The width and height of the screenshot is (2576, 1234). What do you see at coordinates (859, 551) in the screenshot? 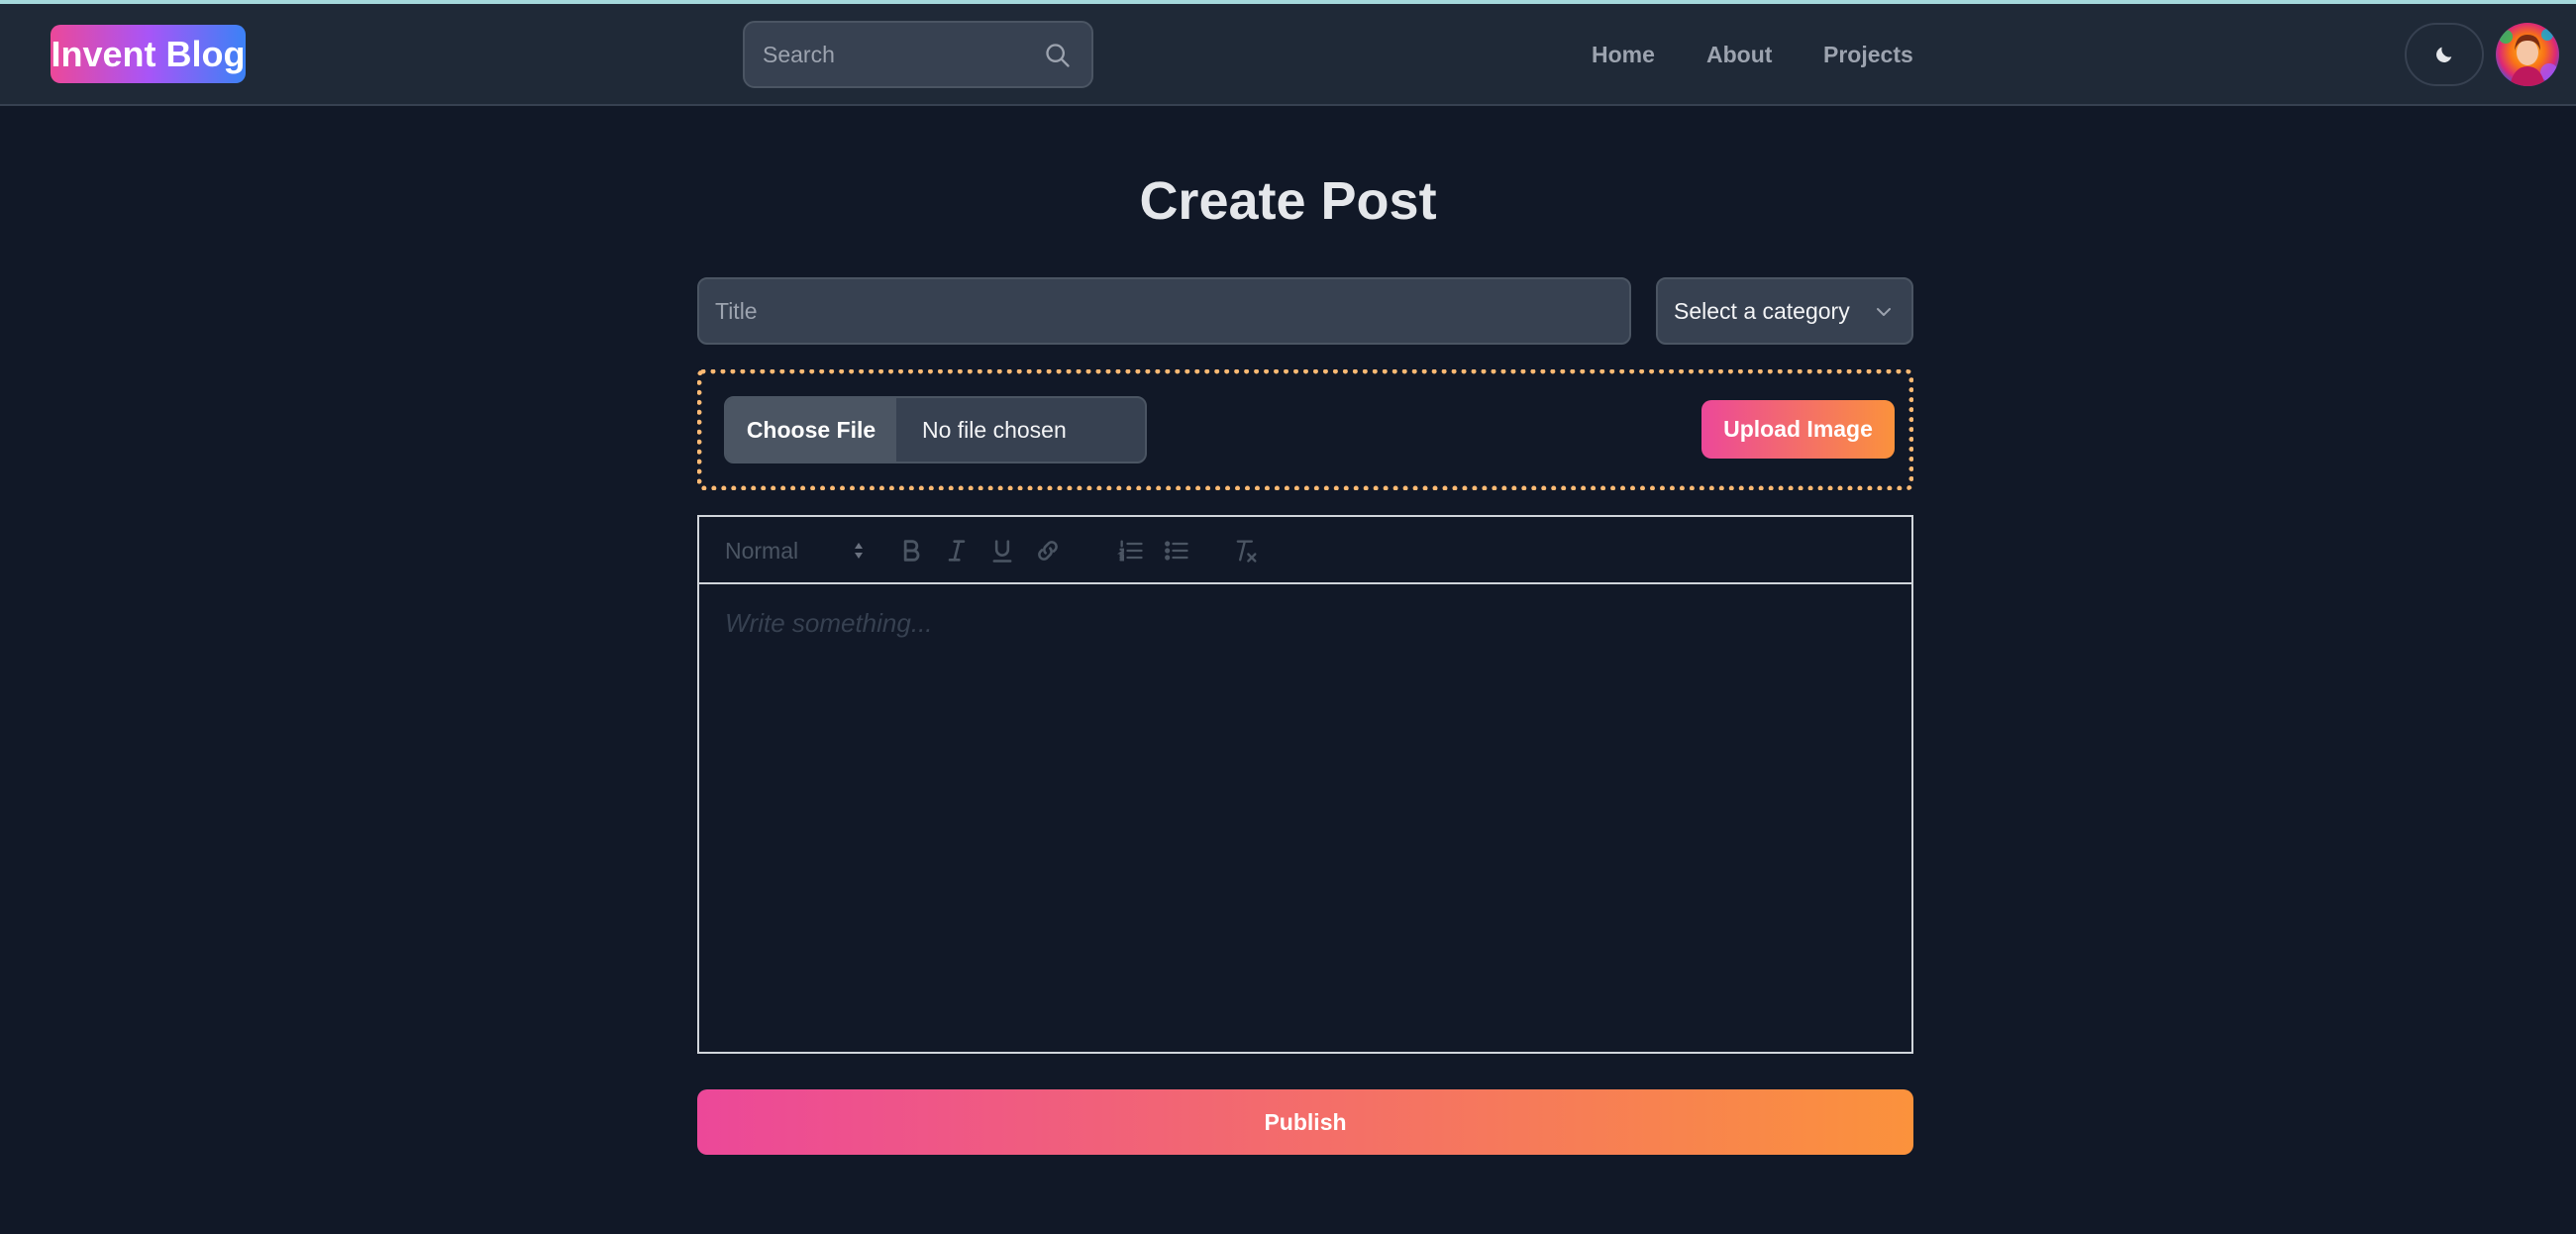
I see `updown-arrows-icon` at bounding box center [859, 551].